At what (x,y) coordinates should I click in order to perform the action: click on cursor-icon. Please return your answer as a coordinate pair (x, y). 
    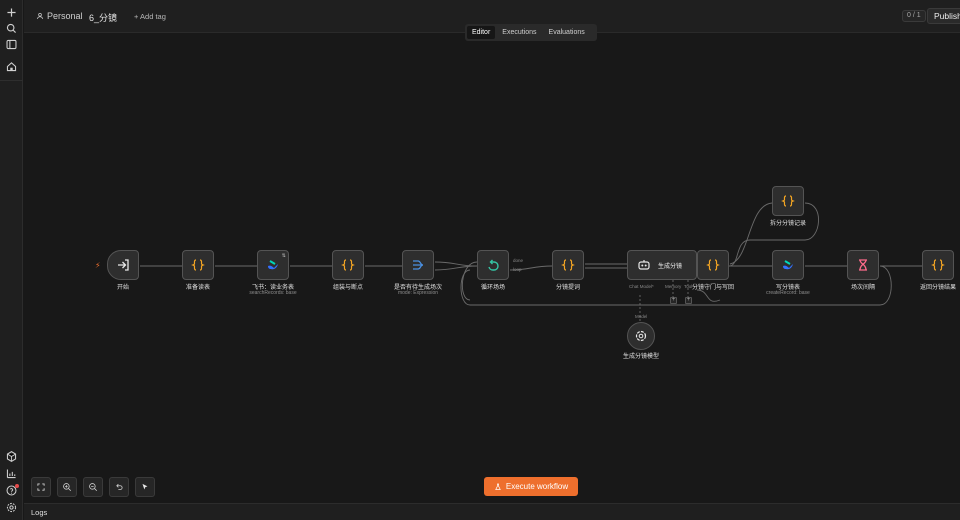
    Looking at the image, I should click on (145, 486).